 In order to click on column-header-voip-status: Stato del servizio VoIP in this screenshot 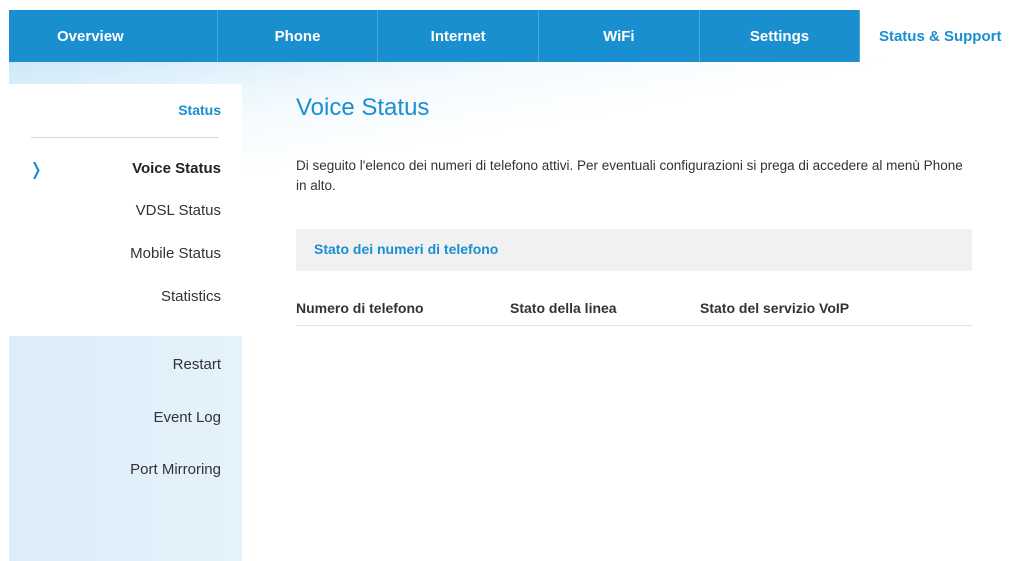, I will do `click(775, 308)`.